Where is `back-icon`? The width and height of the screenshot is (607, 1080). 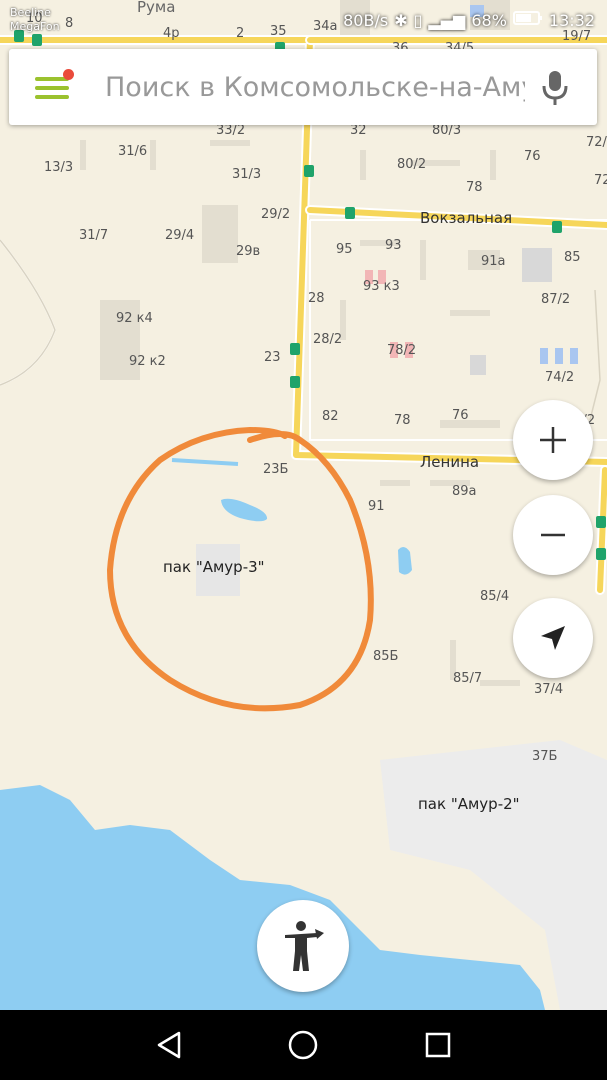
back-icon is located at coordinates (169, 1045).